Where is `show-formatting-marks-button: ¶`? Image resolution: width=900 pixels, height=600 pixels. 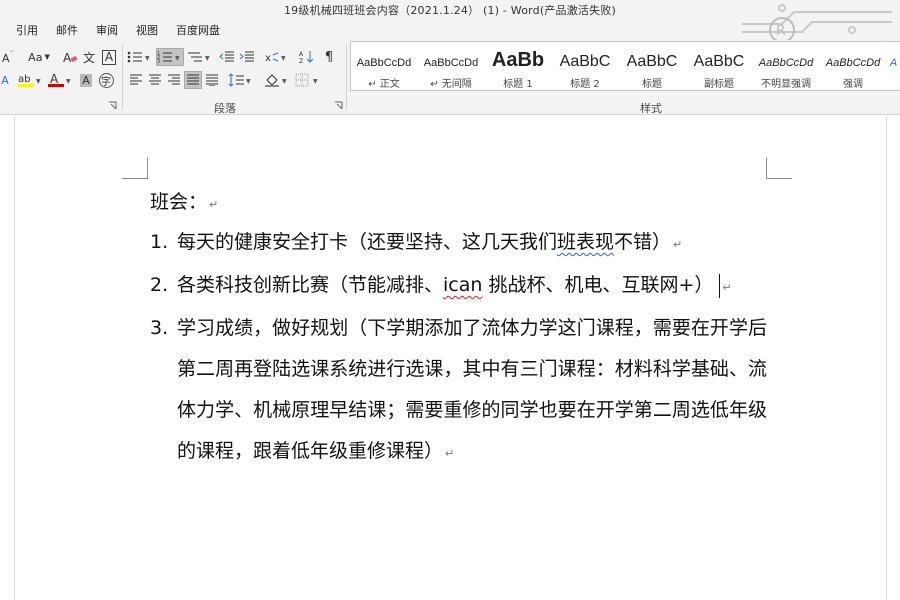 show-formatting-marks-button: ¶ is located at coordinates (329, 57).